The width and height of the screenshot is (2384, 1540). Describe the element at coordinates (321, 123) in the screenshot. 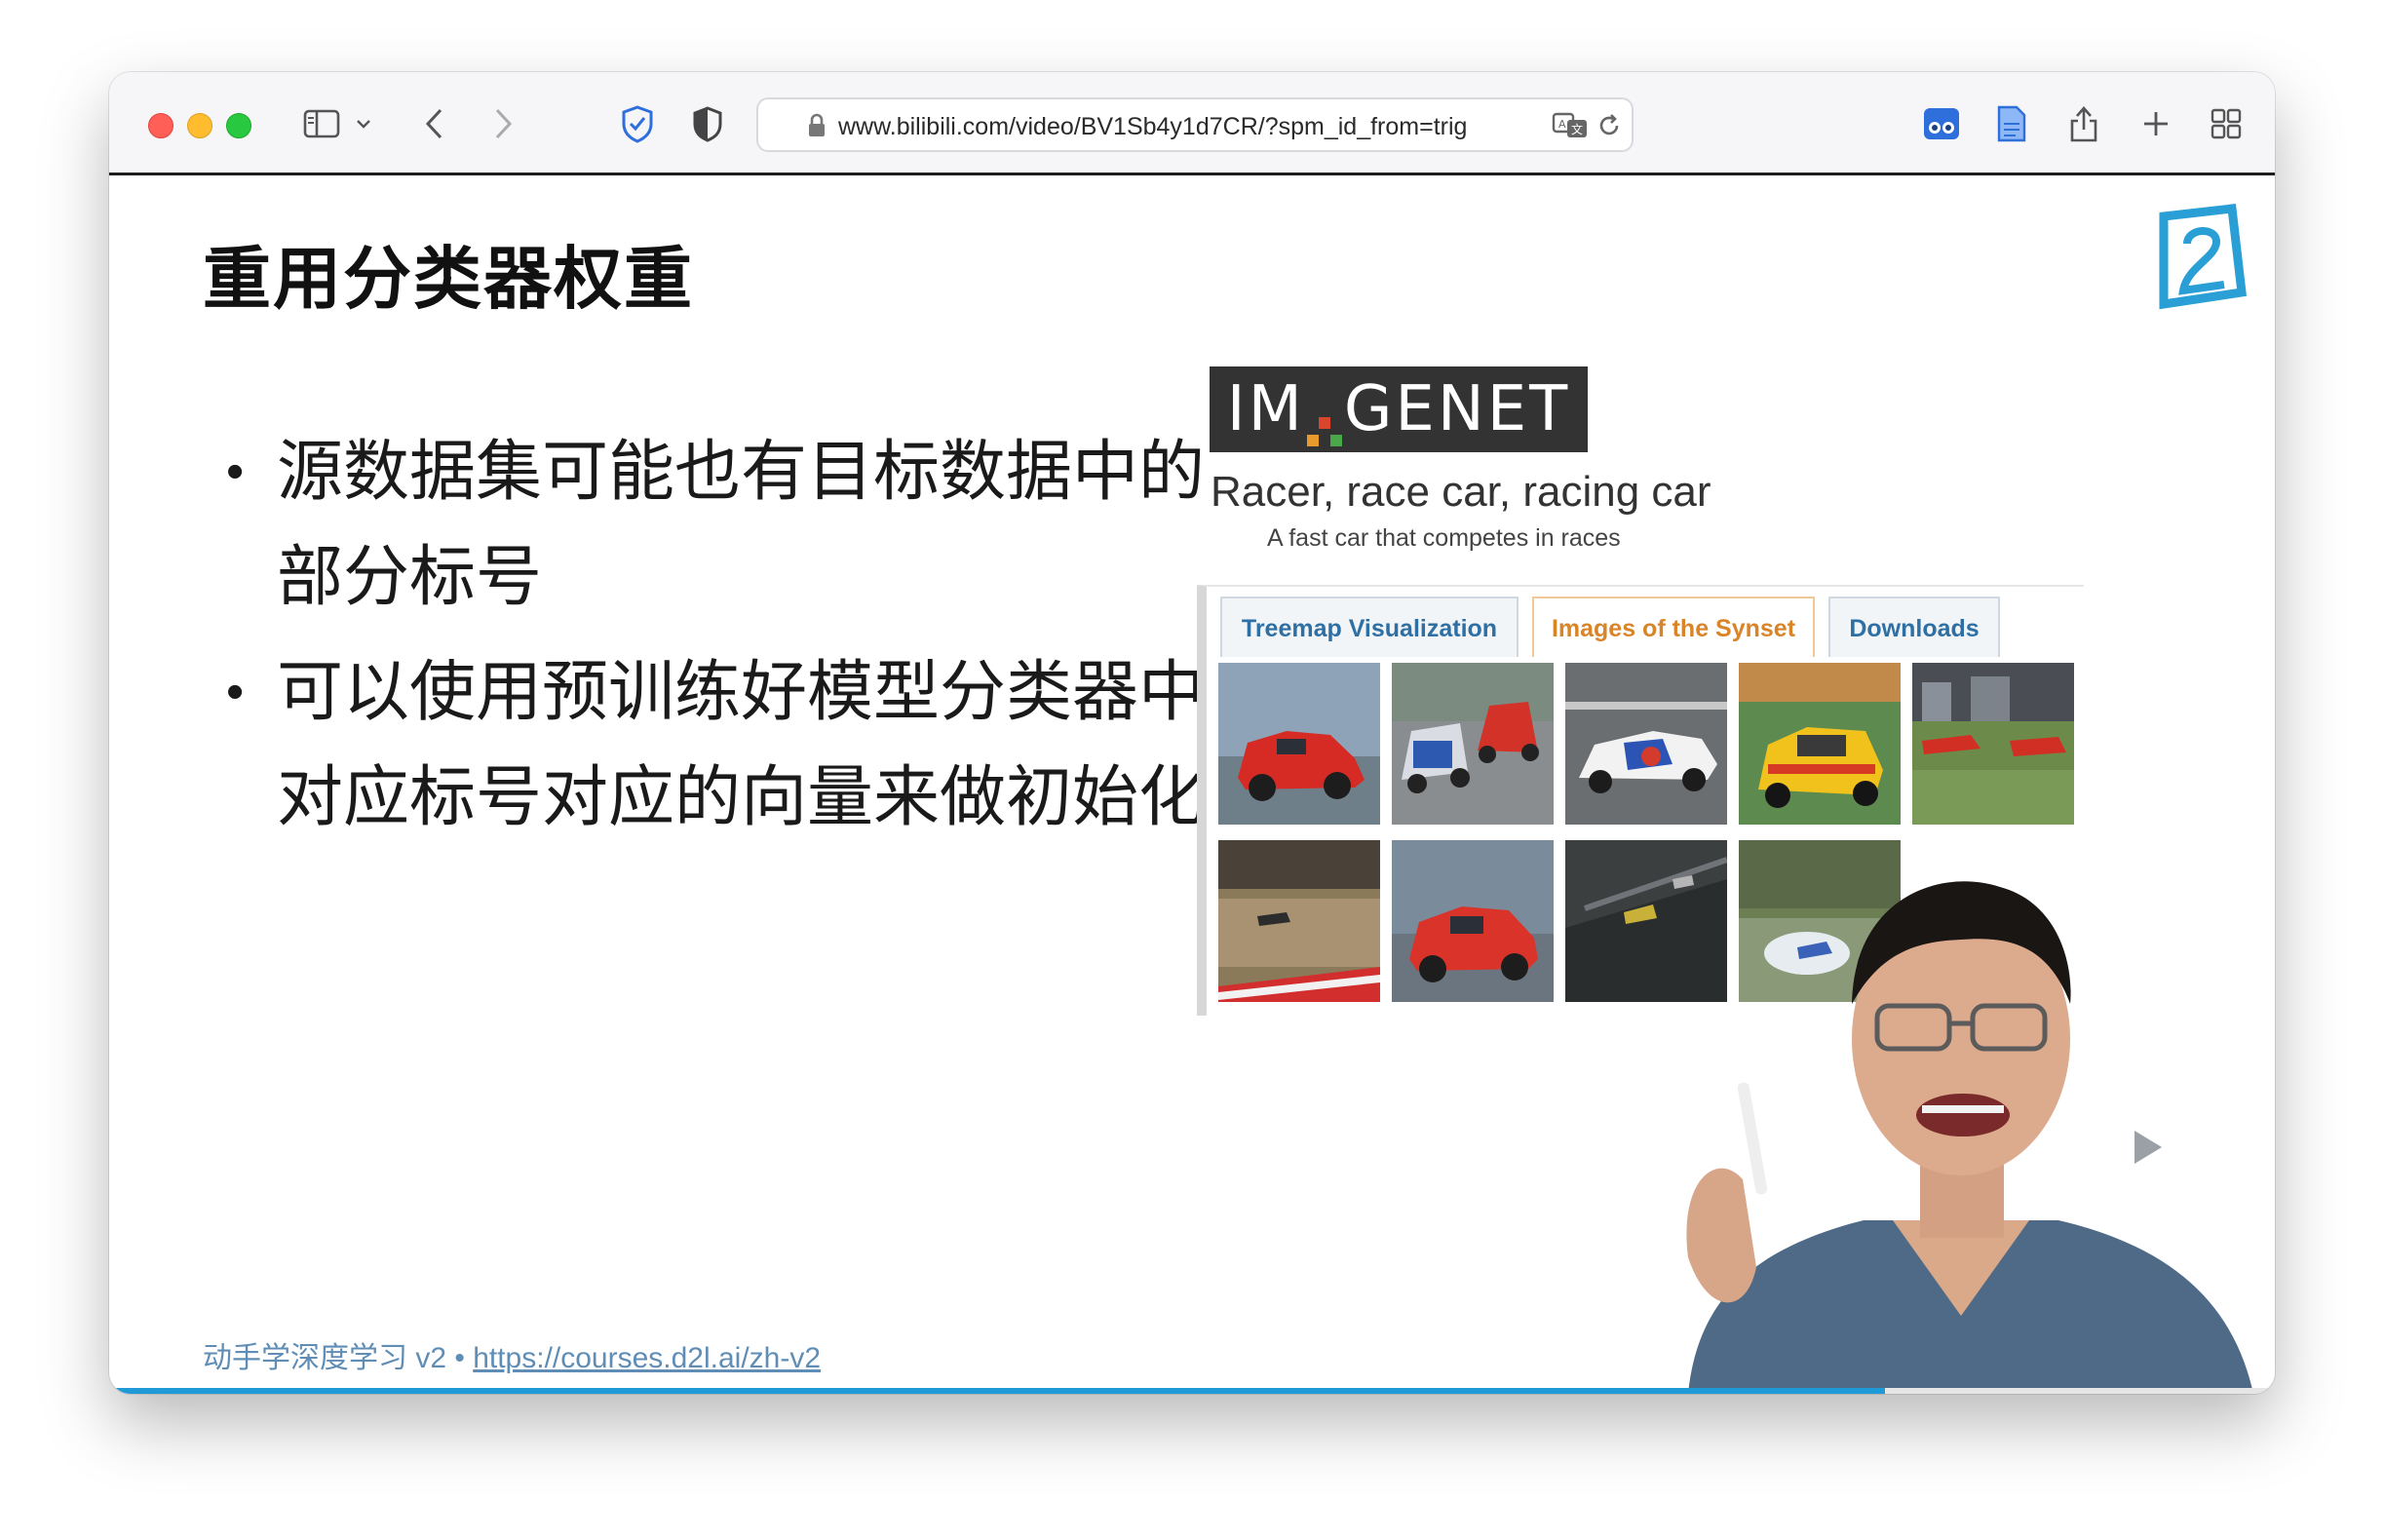

I see `sidebar-icon` at that location.